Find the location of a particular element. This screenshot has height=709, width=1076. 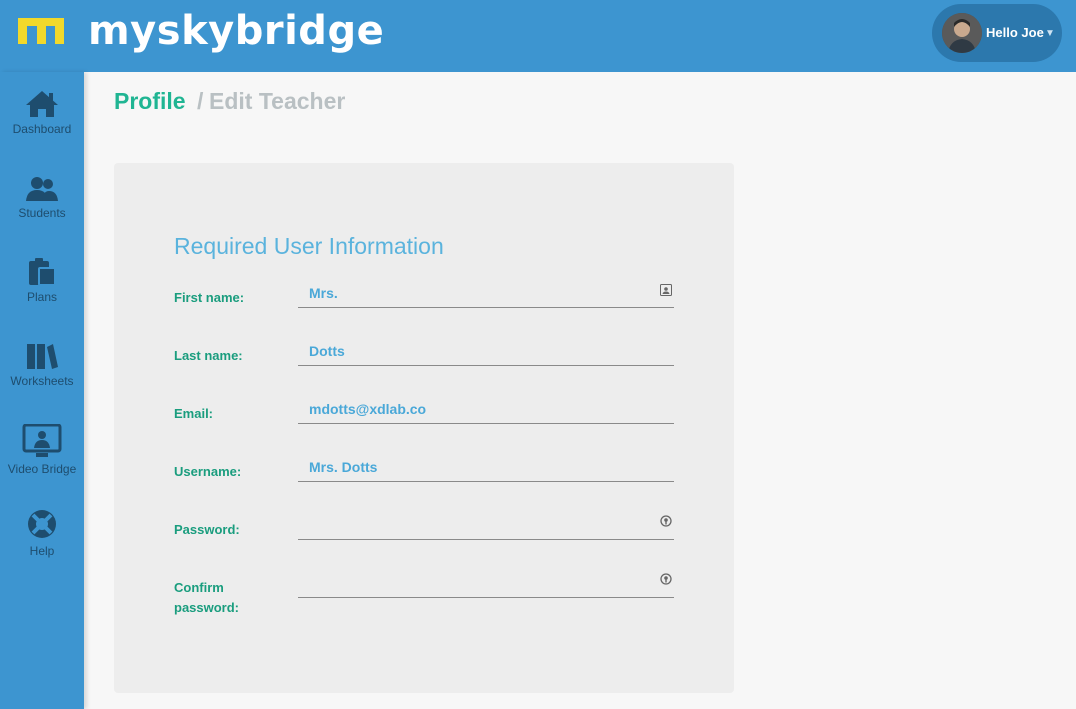

password-label: Password: is located at coordinates (207, 529).